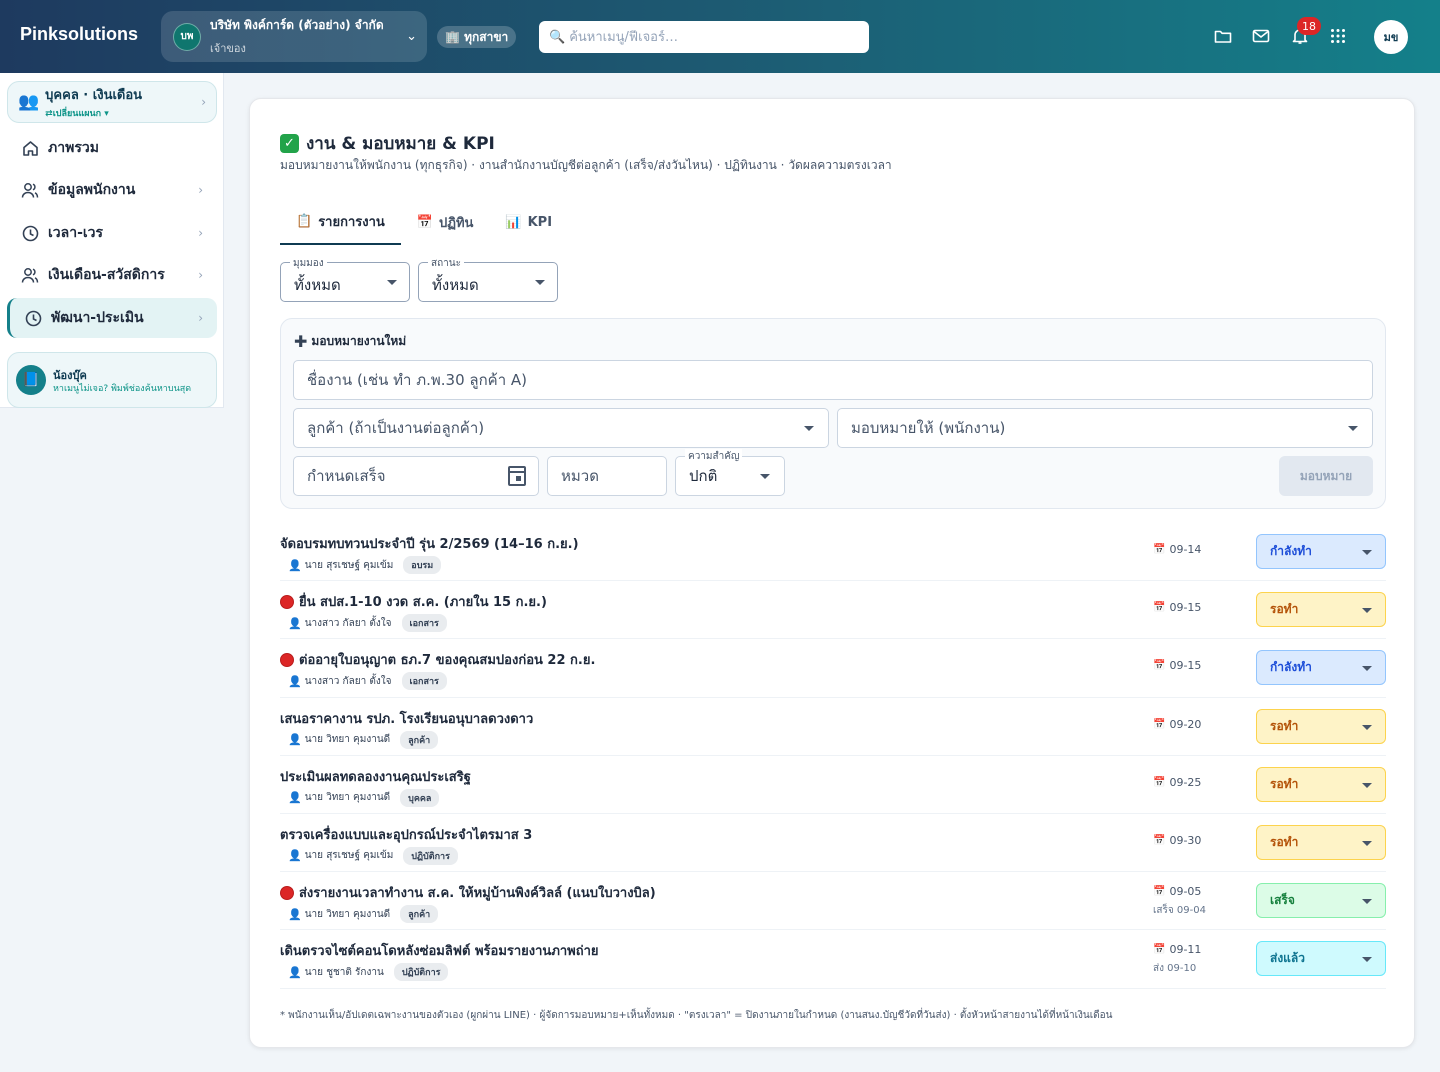 The width and height of the screenshot is (1440, 1072). I want to click on apps-grid-icon, so click(1338, 36).